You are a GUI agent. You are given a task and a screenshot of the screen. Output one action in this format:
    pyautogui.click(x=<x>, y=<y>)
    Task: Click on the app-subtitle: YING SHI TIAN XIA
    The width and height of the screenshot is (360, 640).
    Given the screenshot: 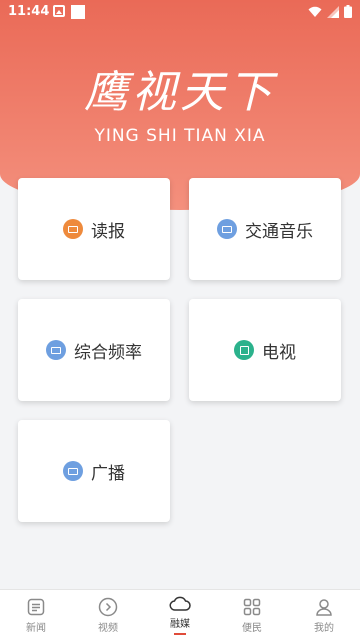 What is the action you would take?
    pyautogui.click(x=180, y=136)
    